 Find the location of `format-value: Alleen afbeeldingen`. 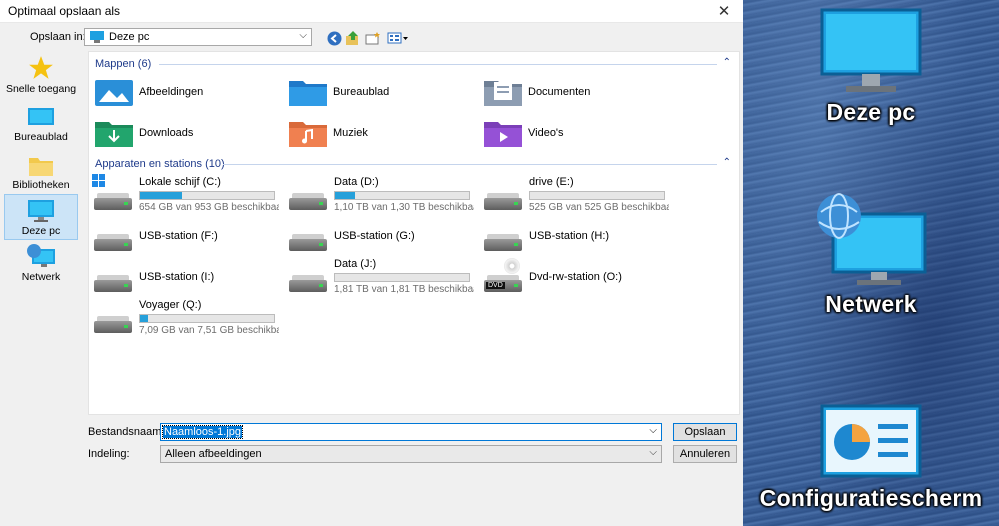

format-value: Alleen afbeeldingen is located at coordinates (213, 454).